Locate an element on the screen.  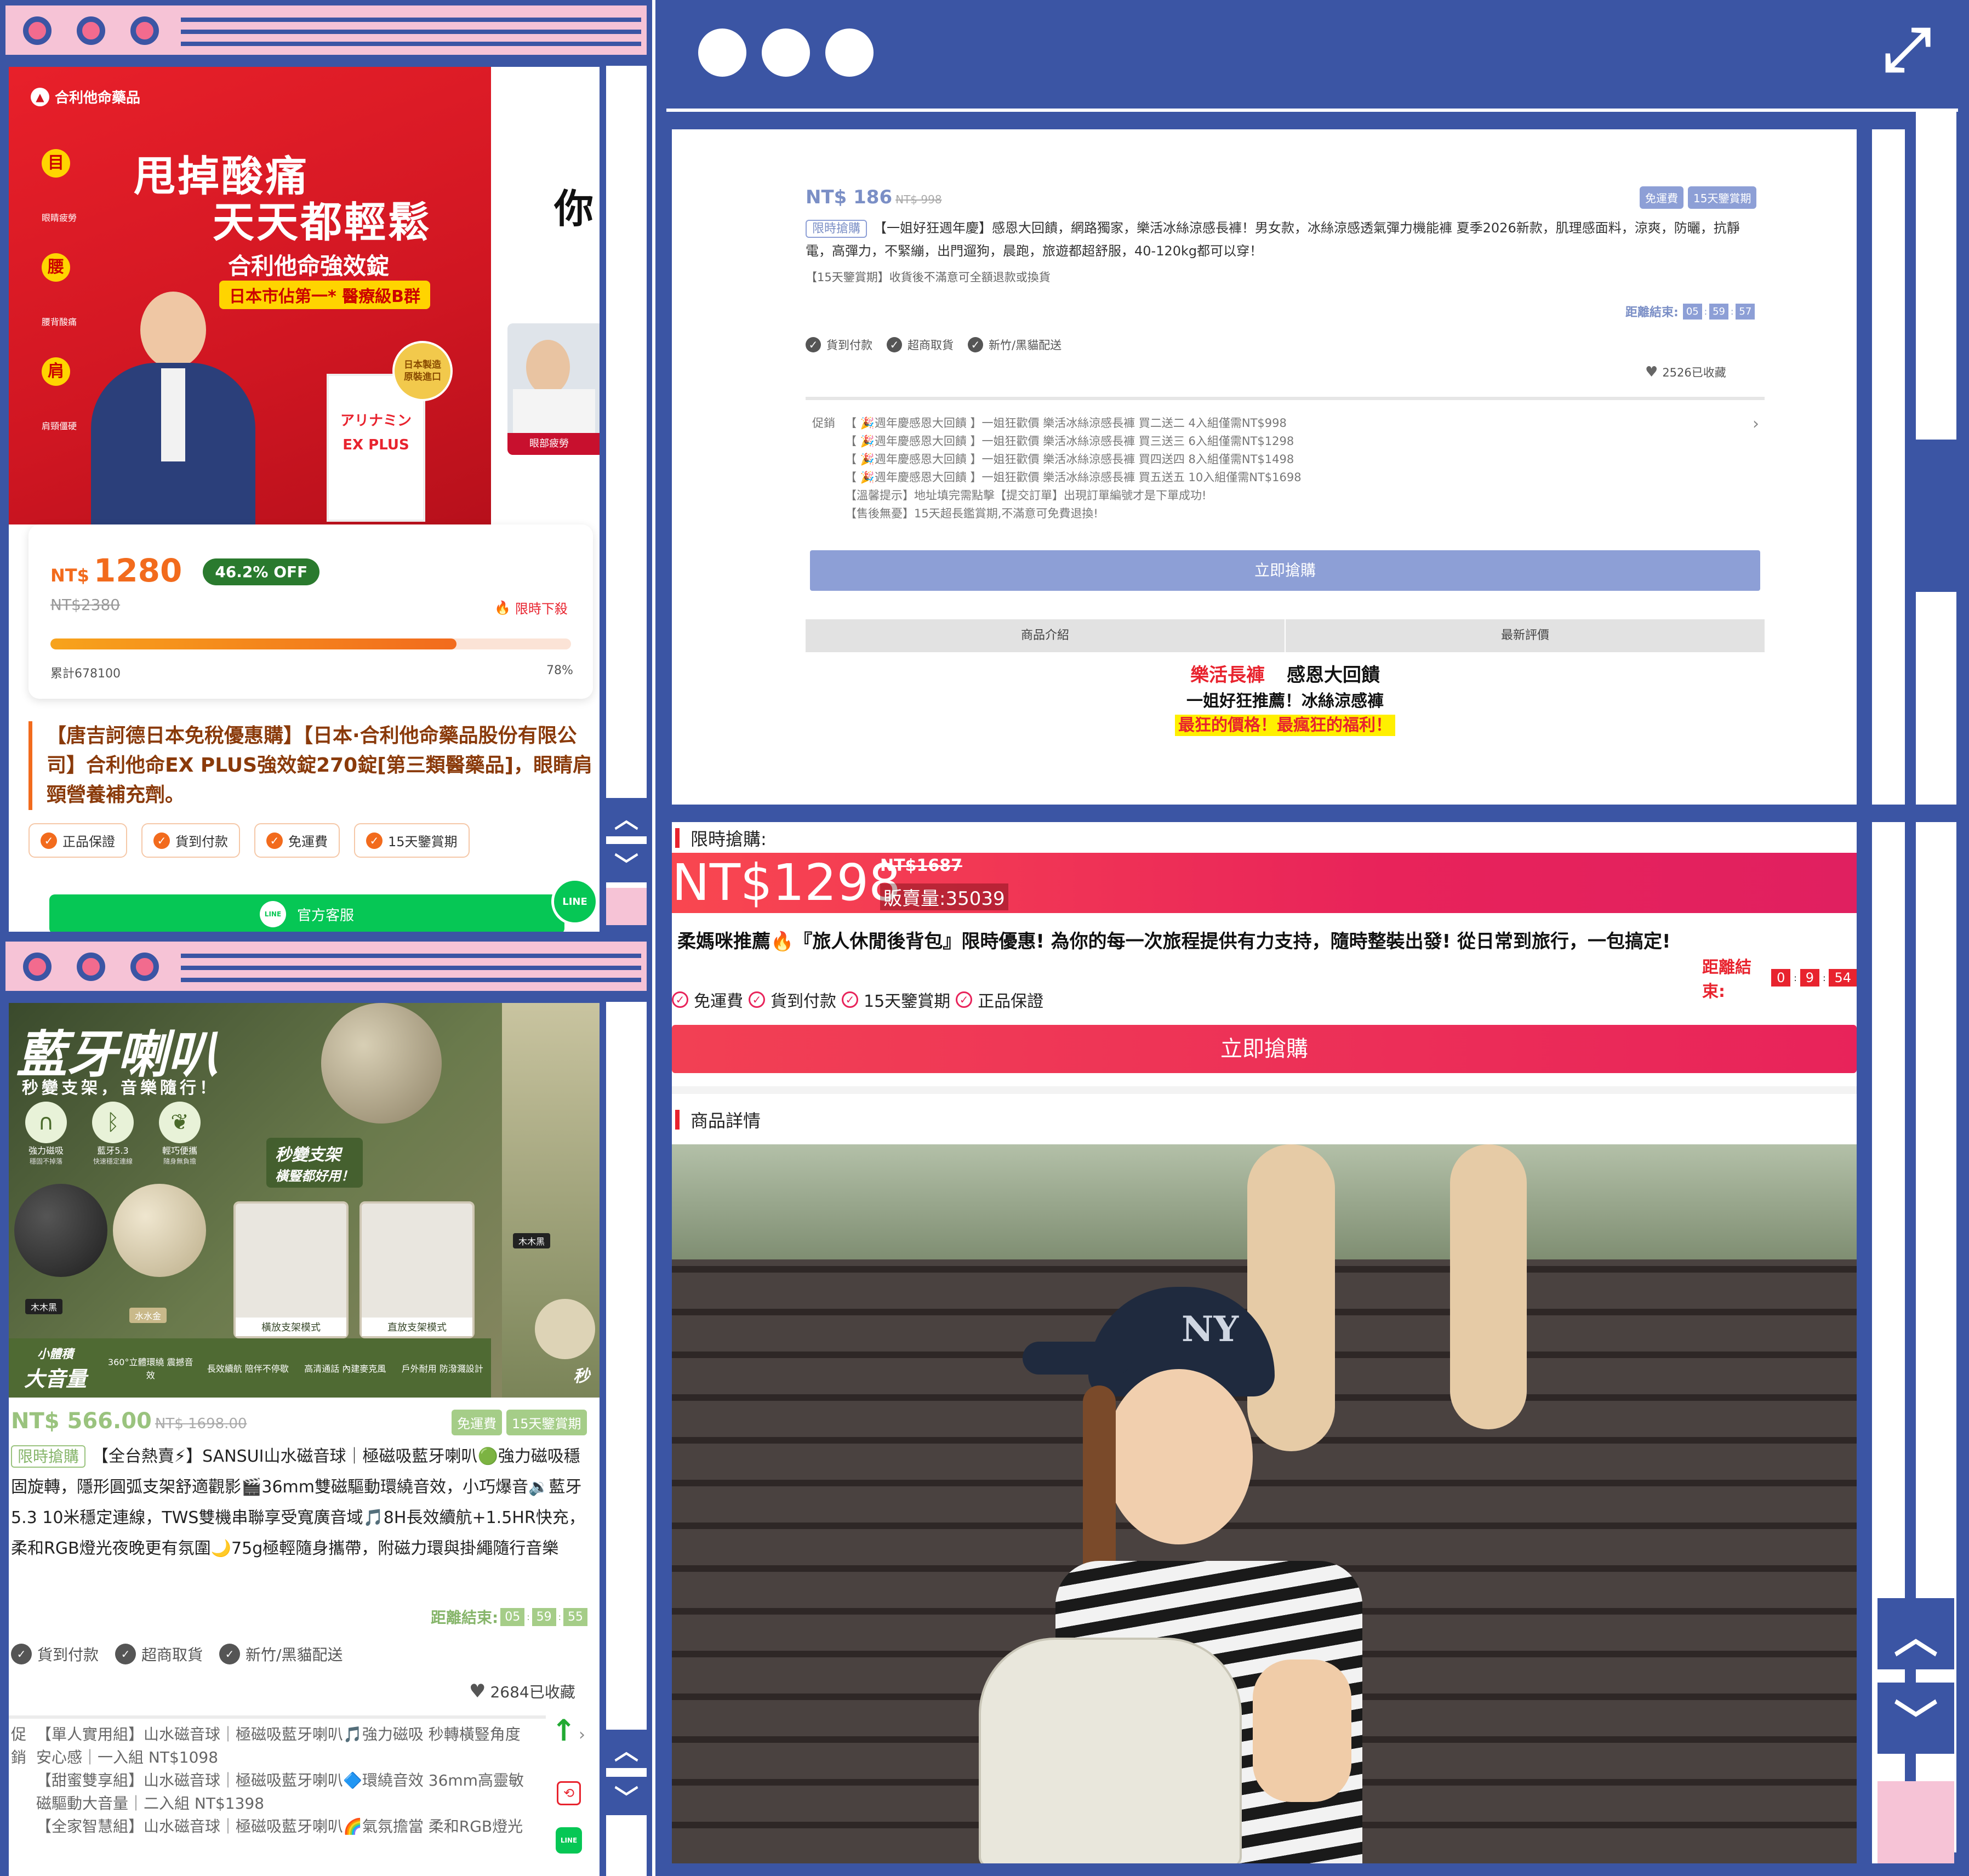
side-panel: 木木黑 秒 is located at coordinates (551, 1200).